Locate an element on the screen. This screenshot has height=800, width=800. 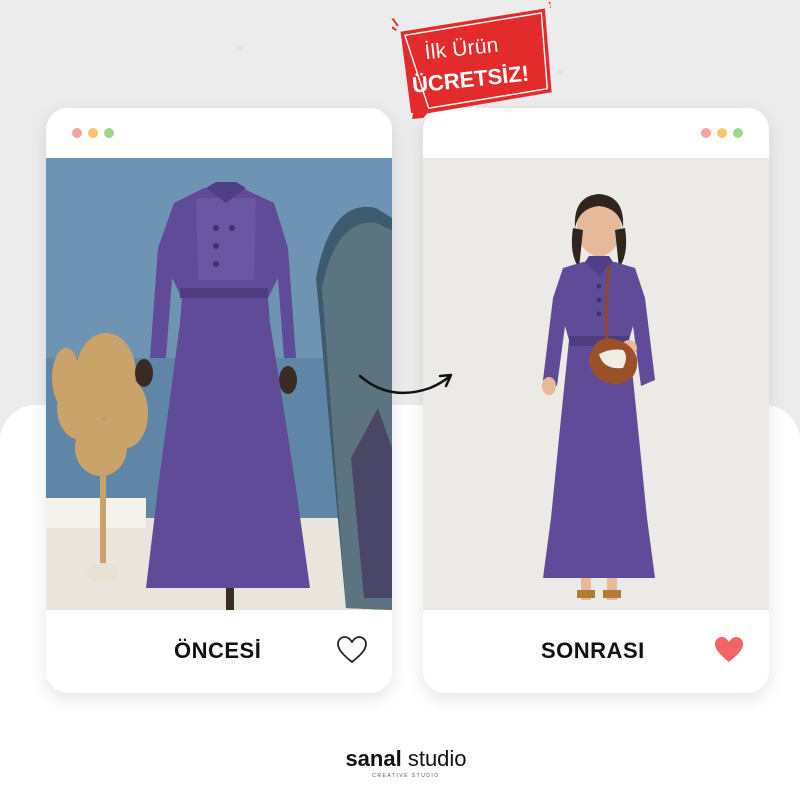
free-first-product-badge: İlk Ürün ÜCRETSİZ! is located at coordinates (476, 61).